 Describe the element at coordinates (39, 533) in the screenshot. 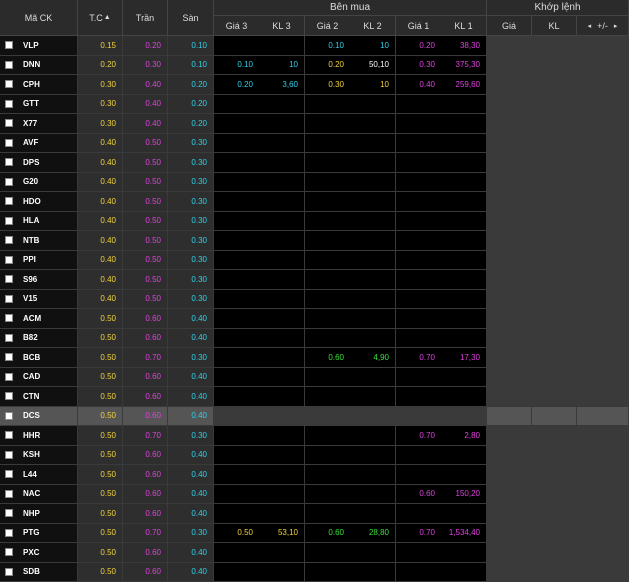

I see `symbol-cell: PTG` at that location.